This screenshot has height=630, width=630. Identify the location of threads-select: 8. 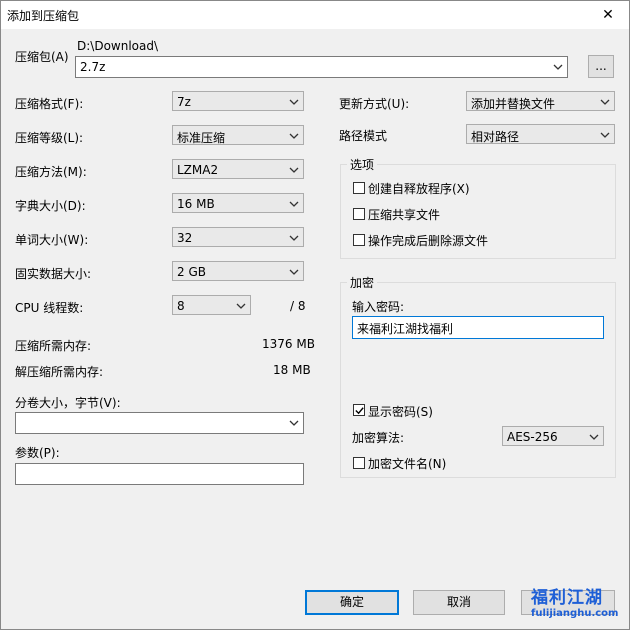
(211, 305).